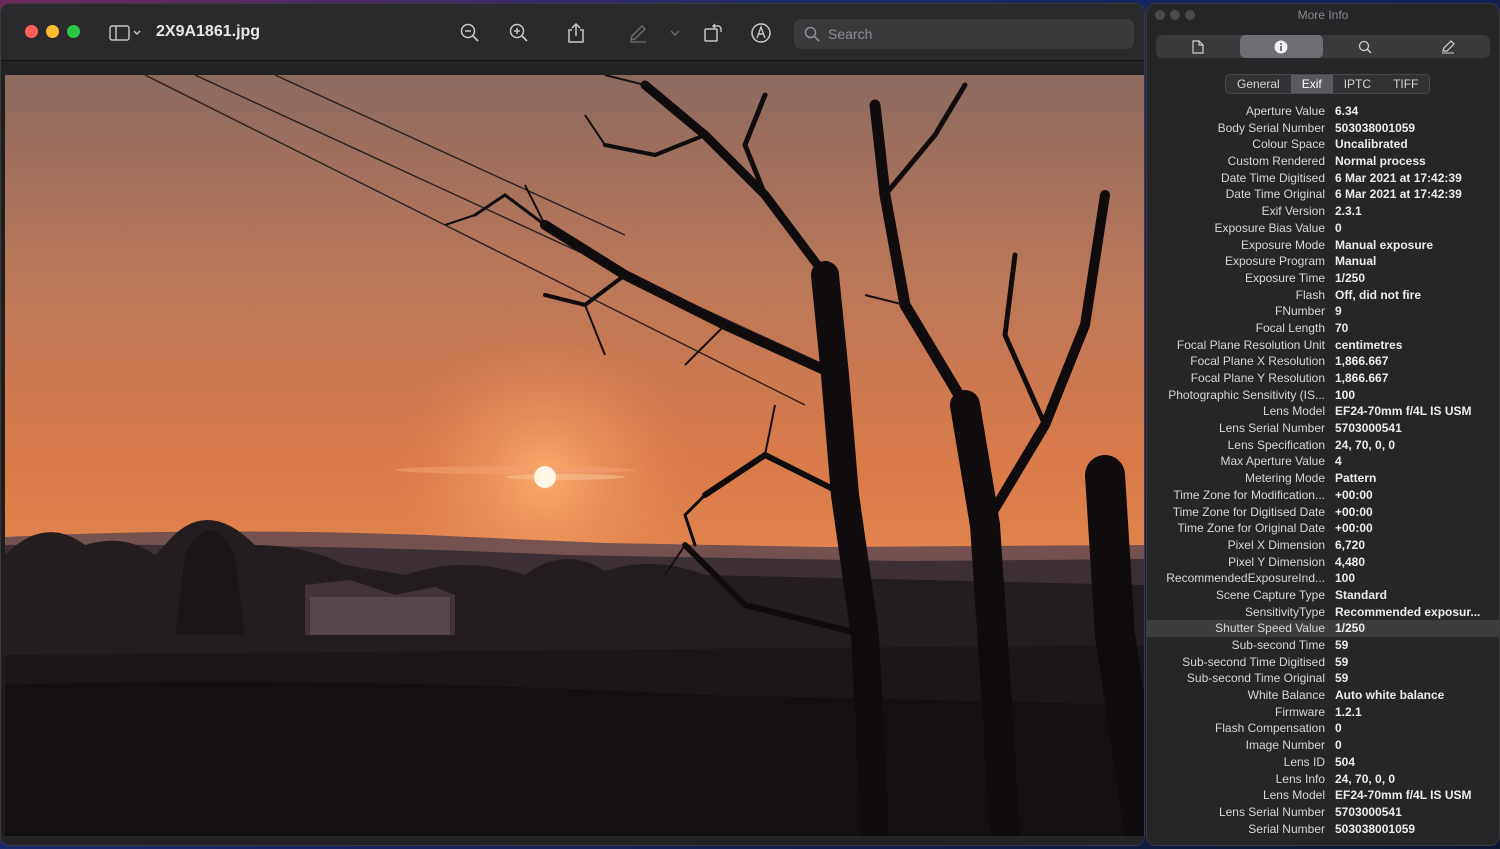 The width and height of the screenshot is (1500, 849). What do you see at coordinates (1286, 828) in the screenshot?
I see `exif-key: Serial Number` at bounding box center [1286, 828].